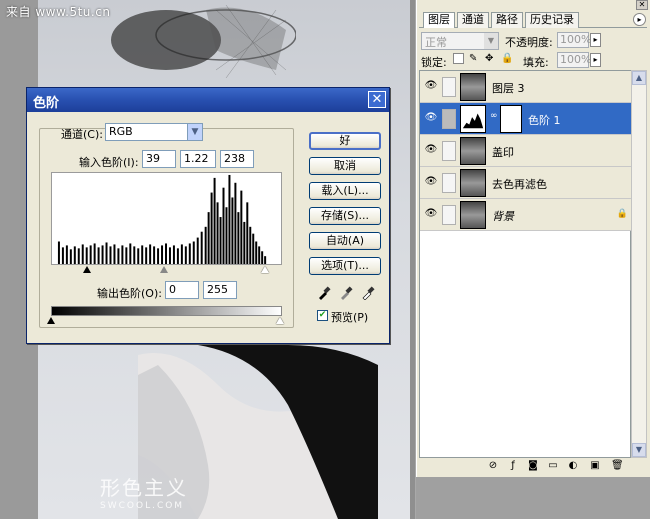 The image size is (650, 519). What do you see at coordinates (573, 466) in the screenshot?
I see `adjustment-layer-icon: ◐` at bounding box center [573, 466].